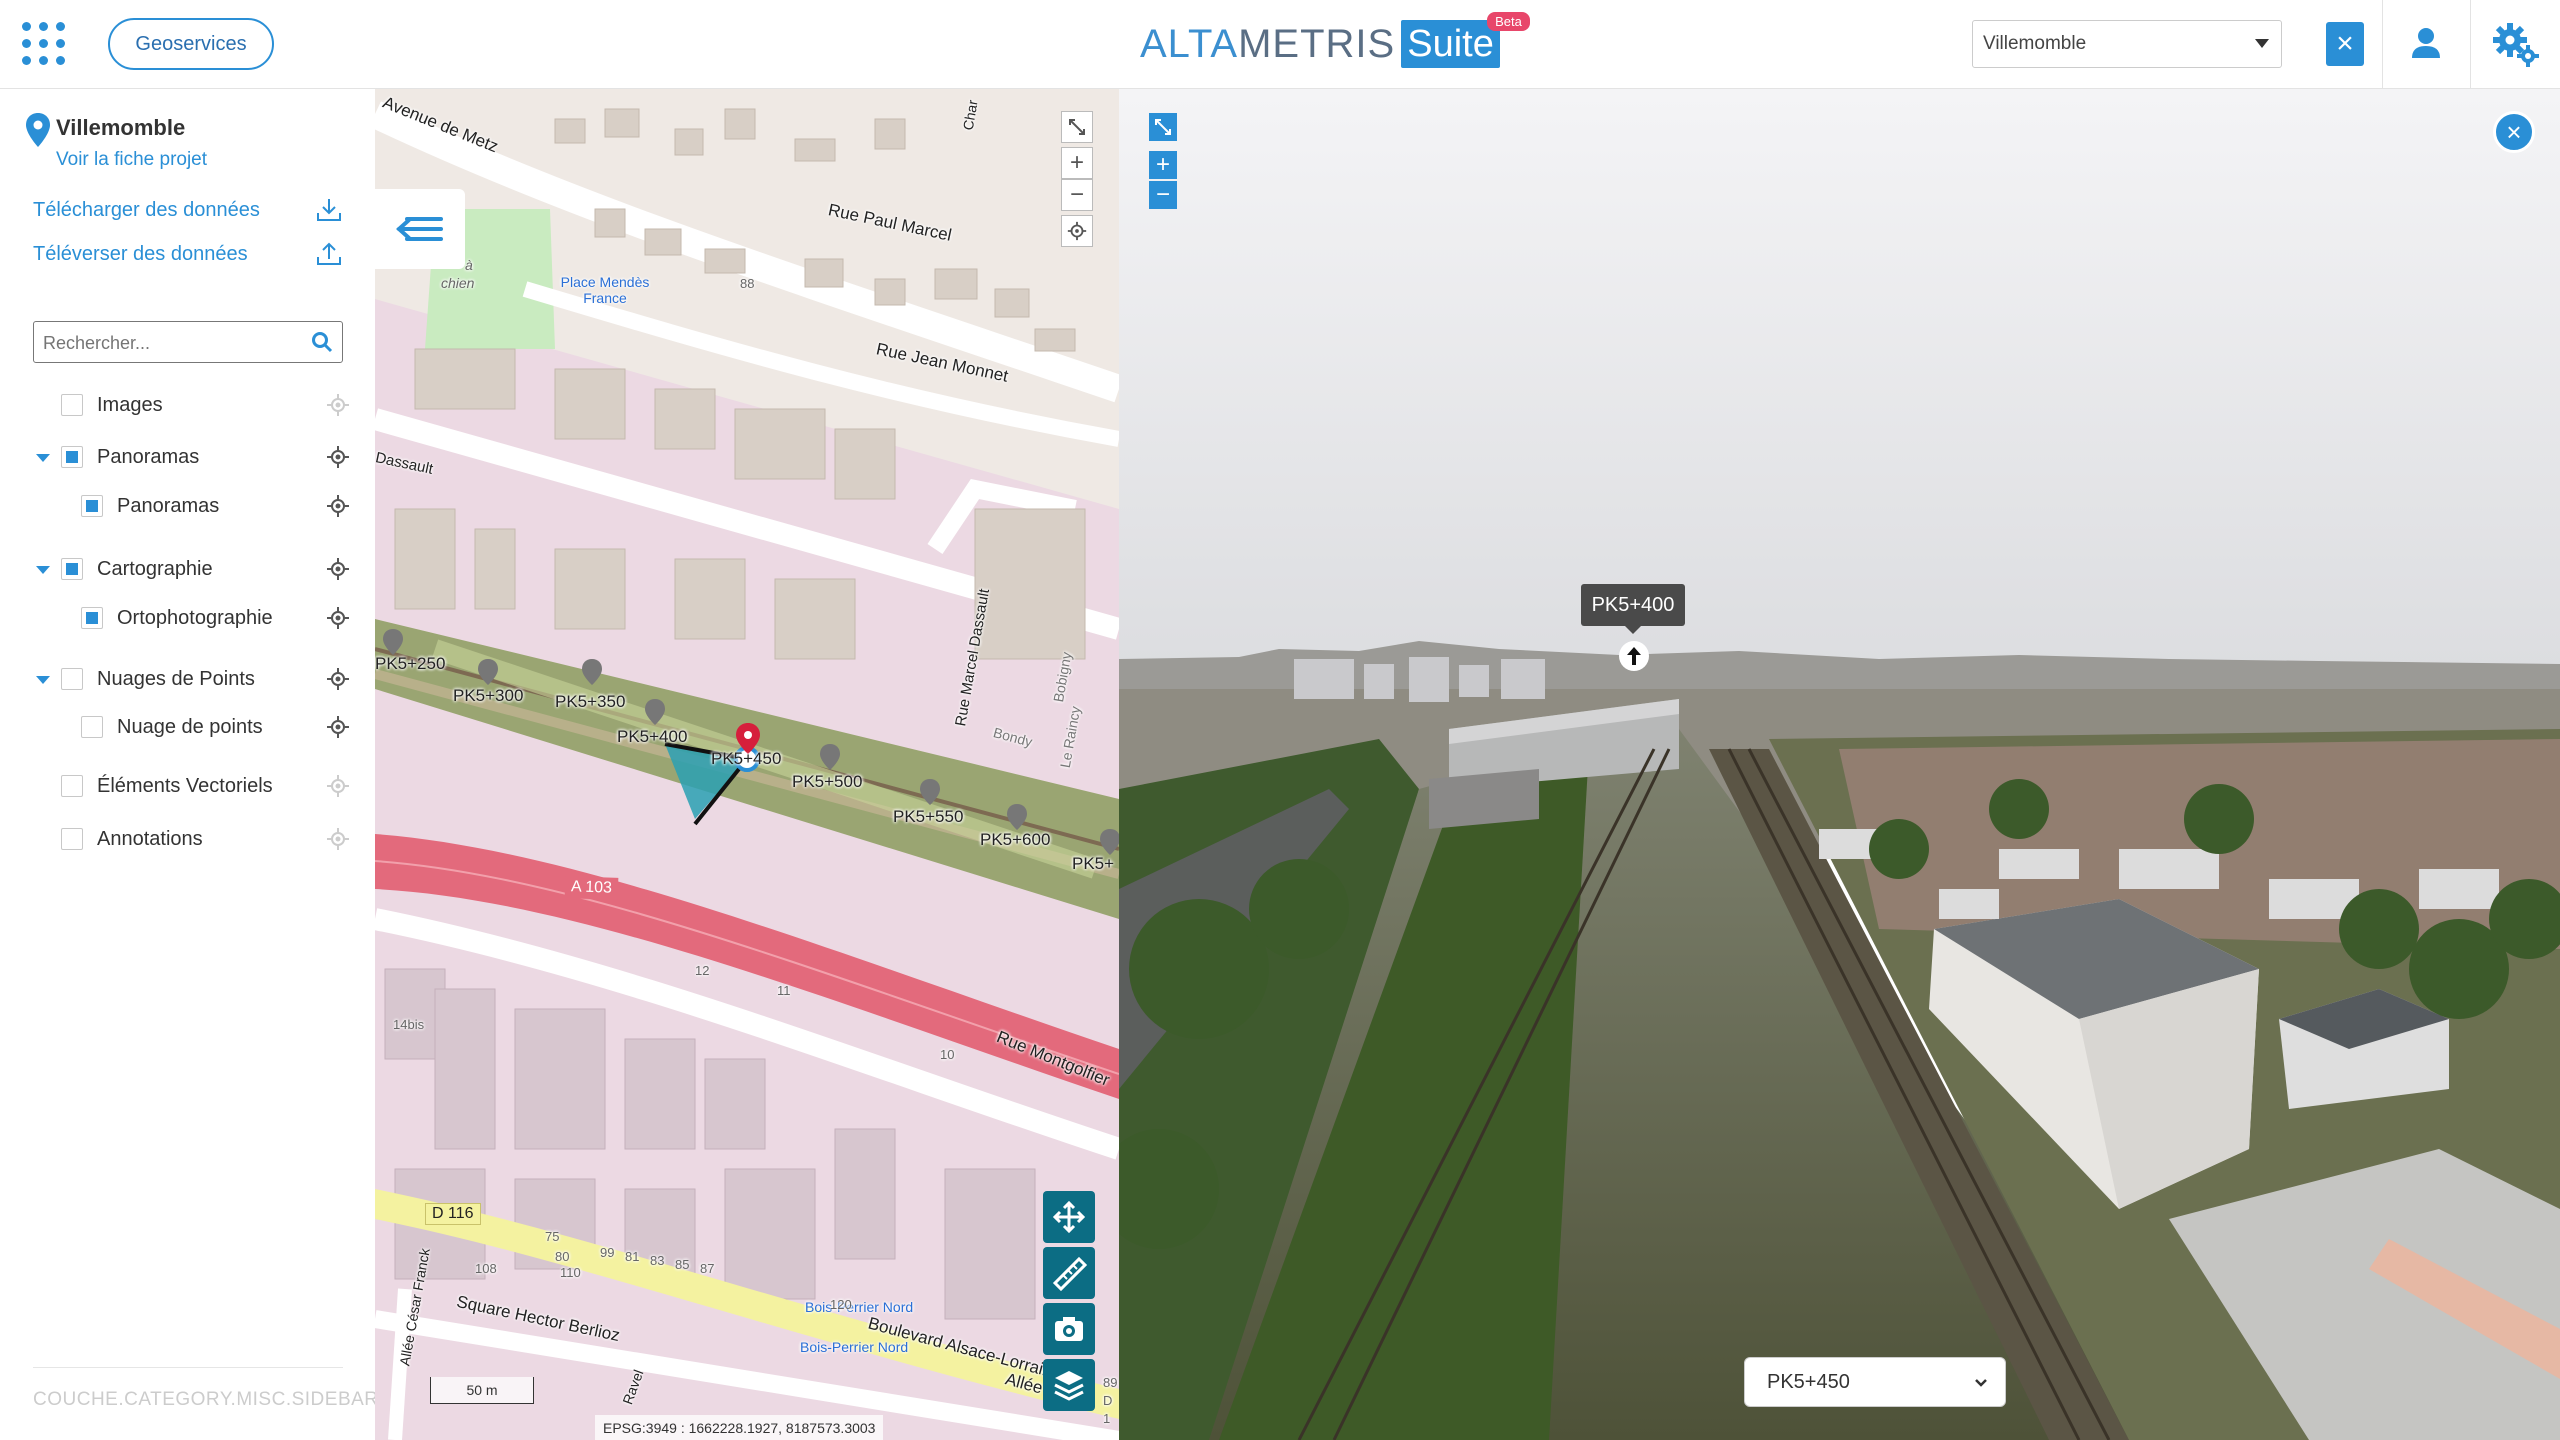 The image size is (2560, 1440). I want to click on layer-annotations: Annotations, so click(132, 839).